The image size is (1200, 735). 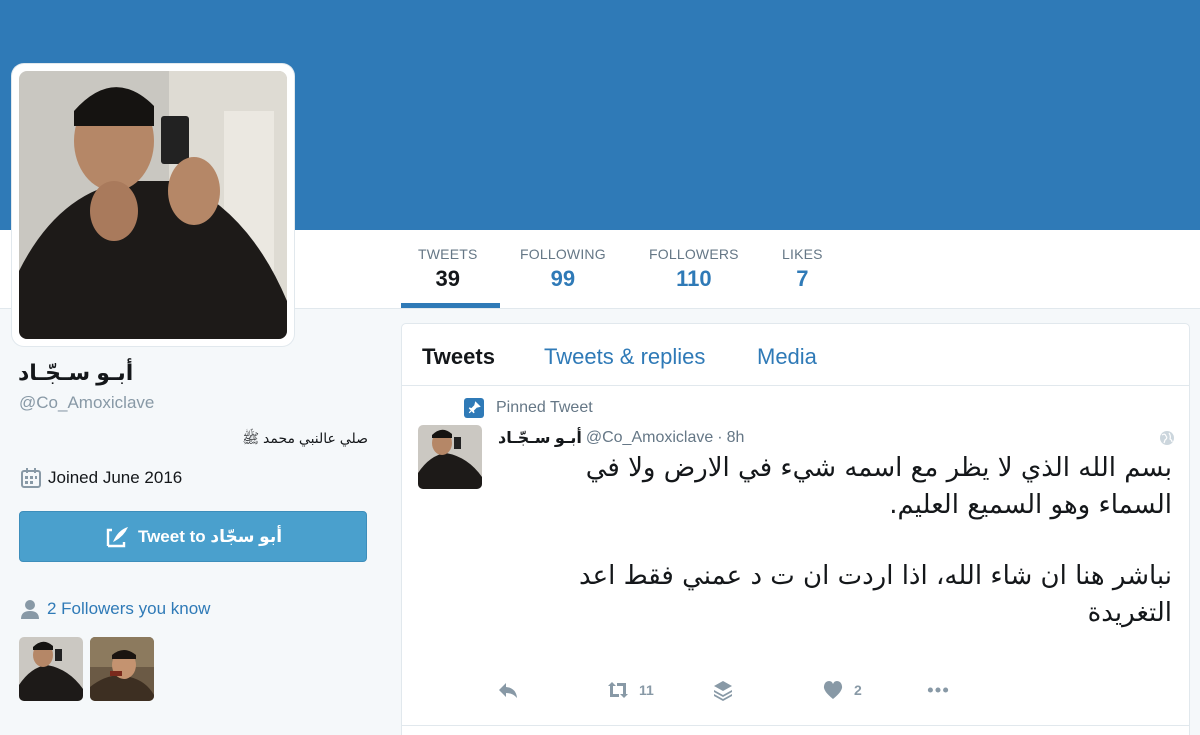 What do you see at coordinates (1167, 438) in the screenshot?
I see `globe-icon` at bounding box center [1167, 438].